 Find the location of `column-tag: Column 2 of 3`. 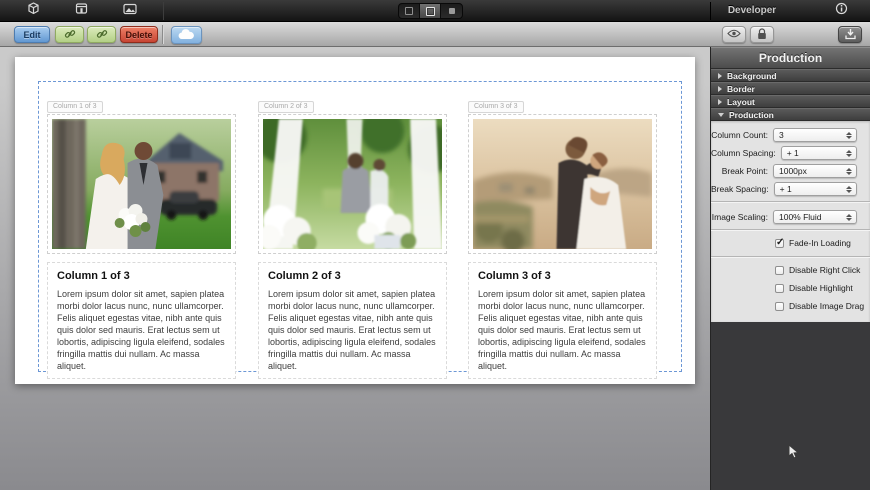

column-tag: Column 2 of 3 is located at coordinates (286, 107).